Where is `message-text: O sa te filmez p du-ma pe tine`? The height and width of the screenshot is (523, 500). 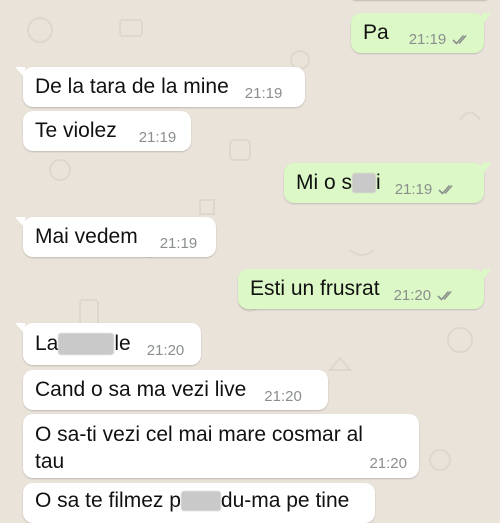
message-text: O sa te filmez p du-ma pe tine is located at coordinates (192, 500).